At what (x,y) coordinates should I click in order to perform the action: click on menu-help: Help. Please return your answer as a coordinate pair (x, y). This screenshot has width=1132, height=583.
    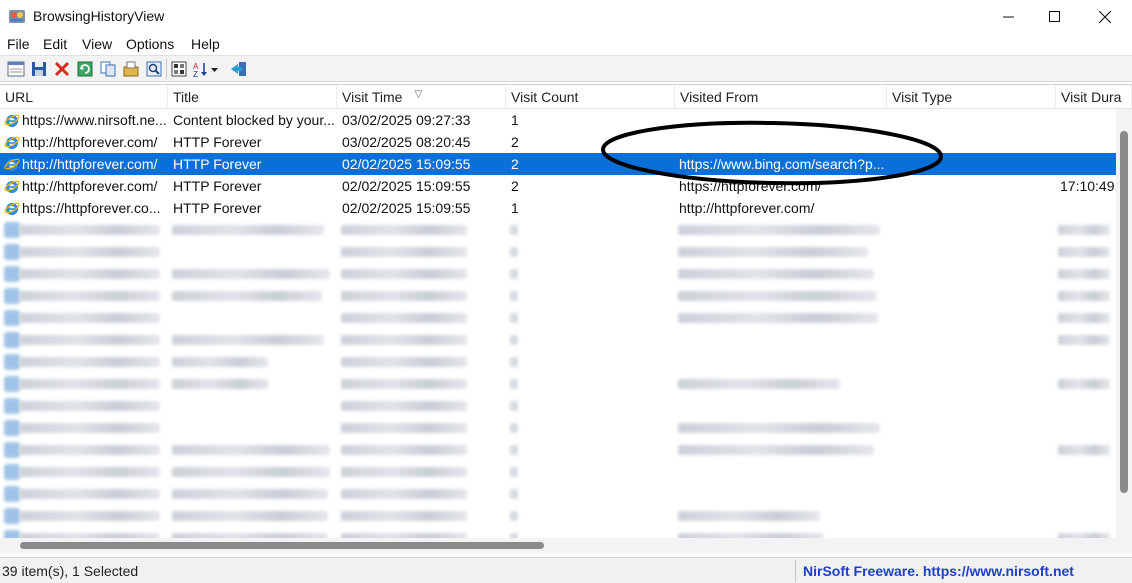
    Looking at the image, I should click on (205, 44).